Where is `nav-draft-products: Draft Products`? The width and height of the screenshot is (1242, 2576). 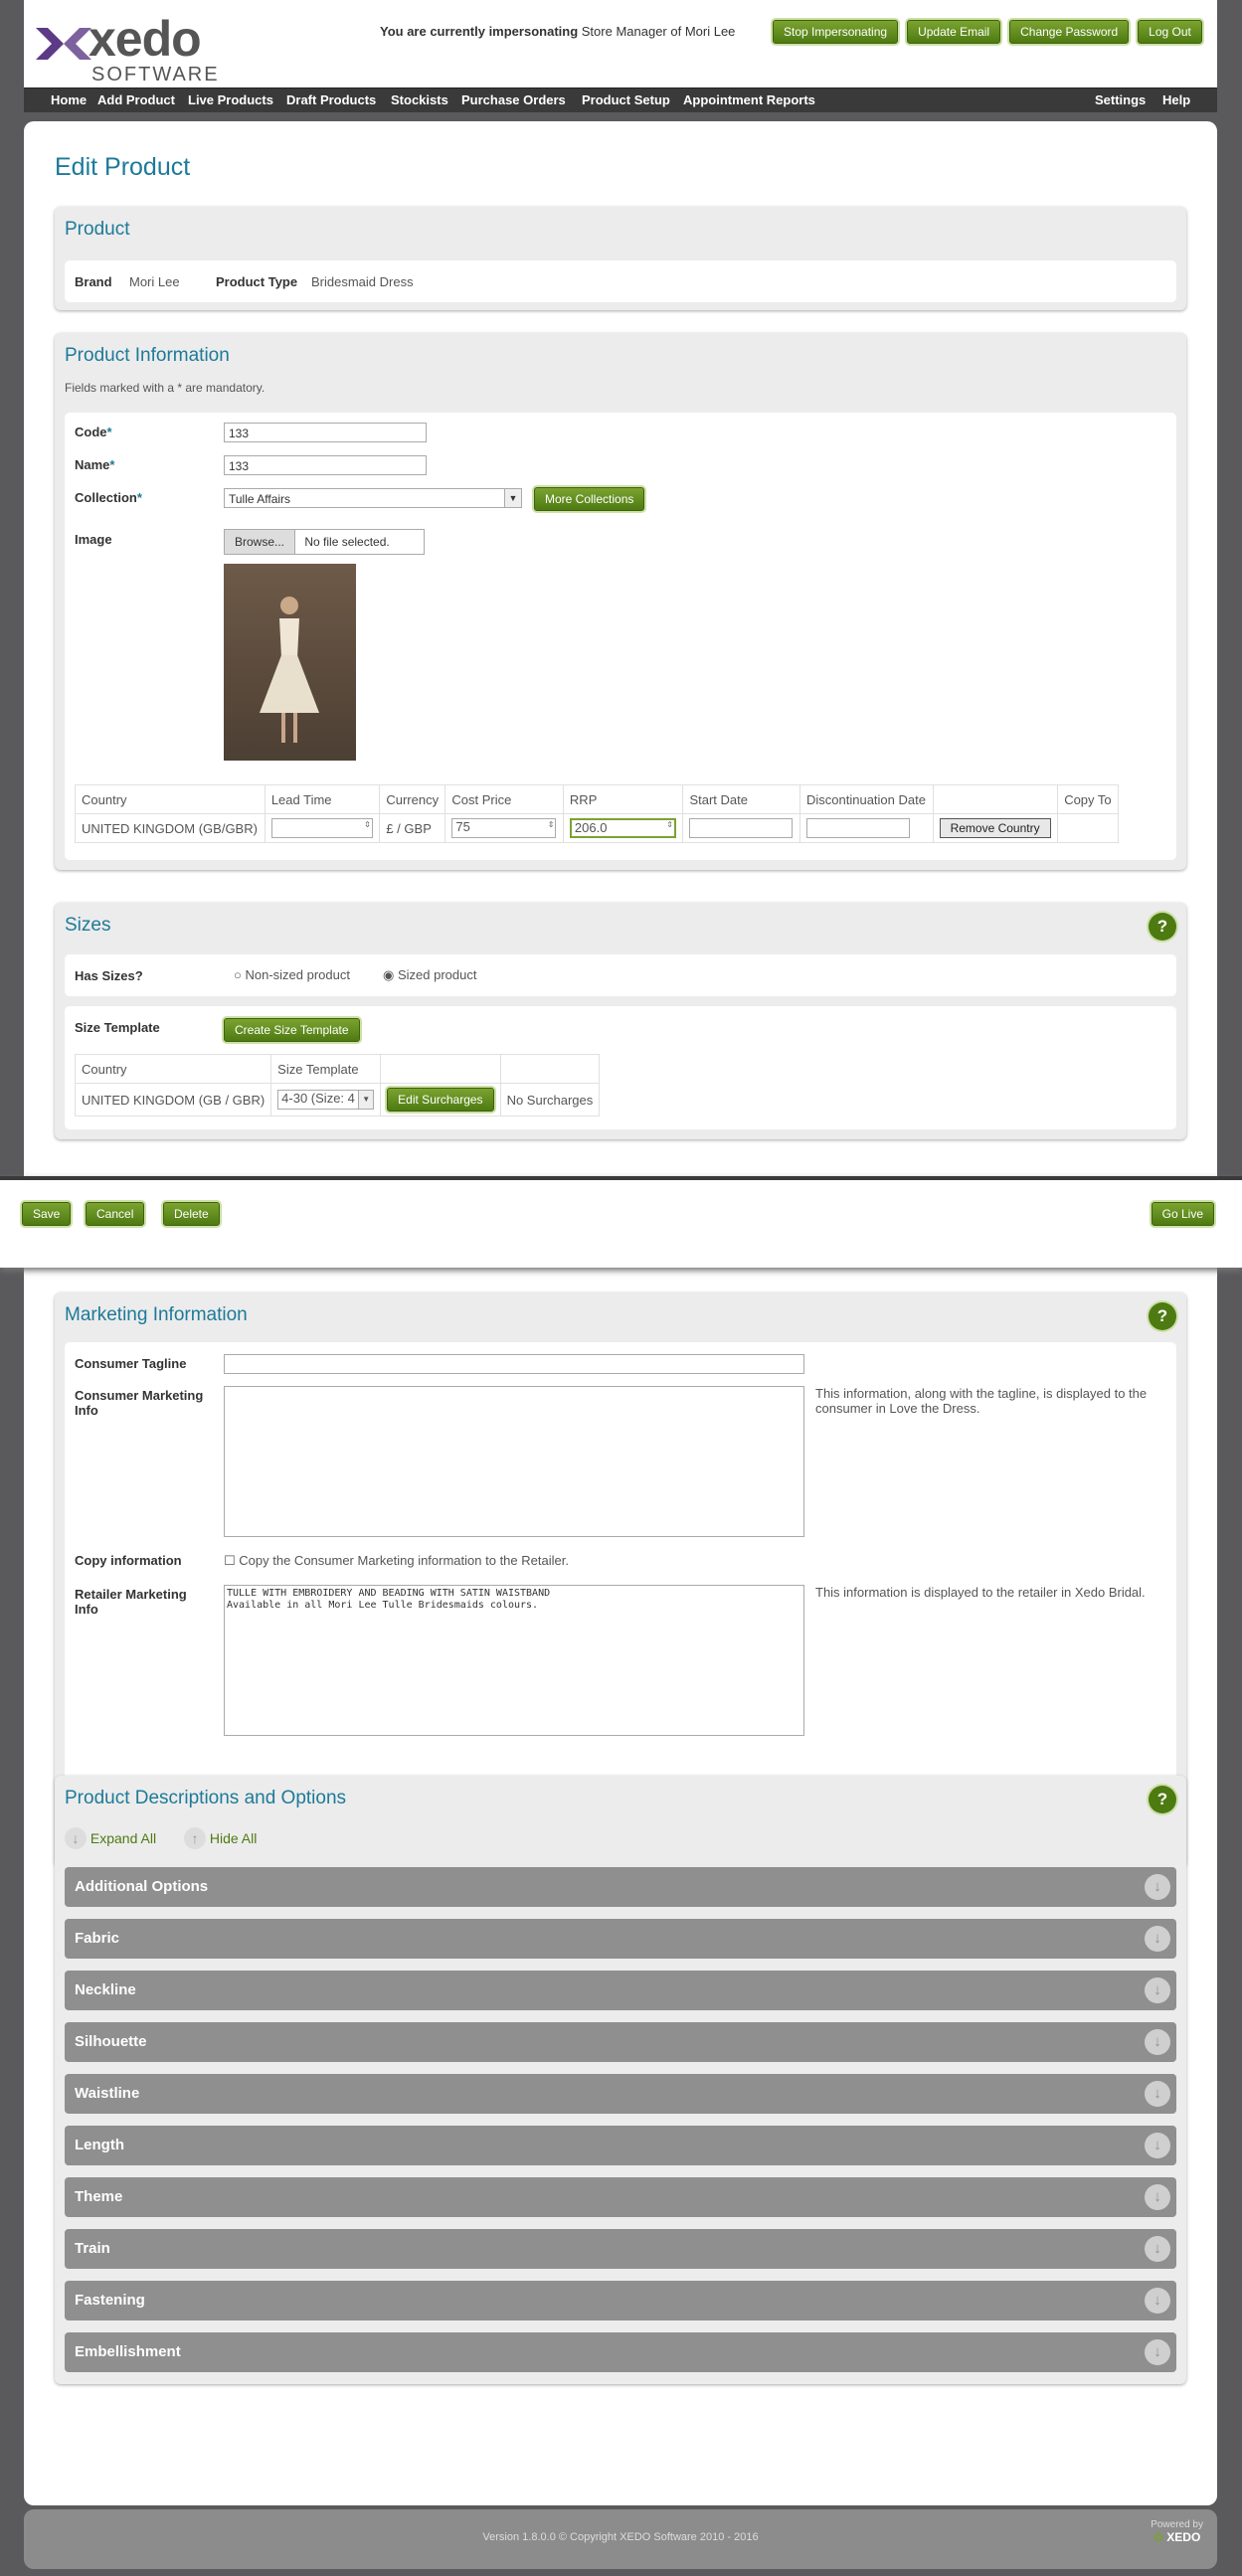 nav-draft-products: Draft Products is located at coordinates (331, 99).